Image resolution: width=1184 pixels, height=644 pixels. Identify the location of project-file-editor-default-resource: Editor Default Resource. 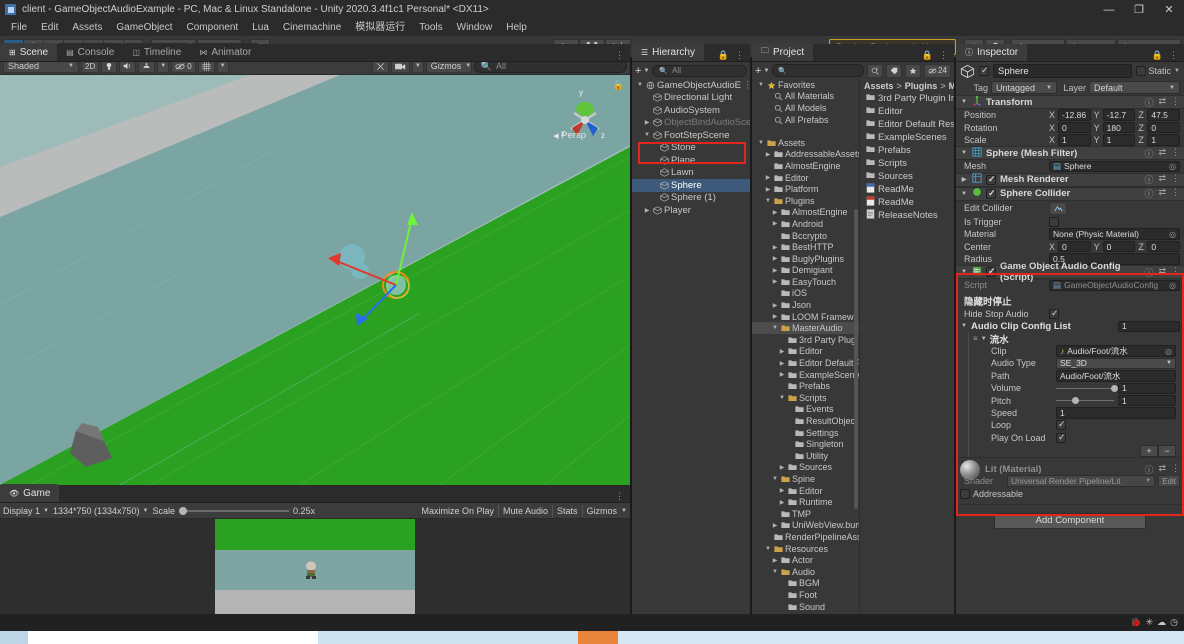
(907, 124).